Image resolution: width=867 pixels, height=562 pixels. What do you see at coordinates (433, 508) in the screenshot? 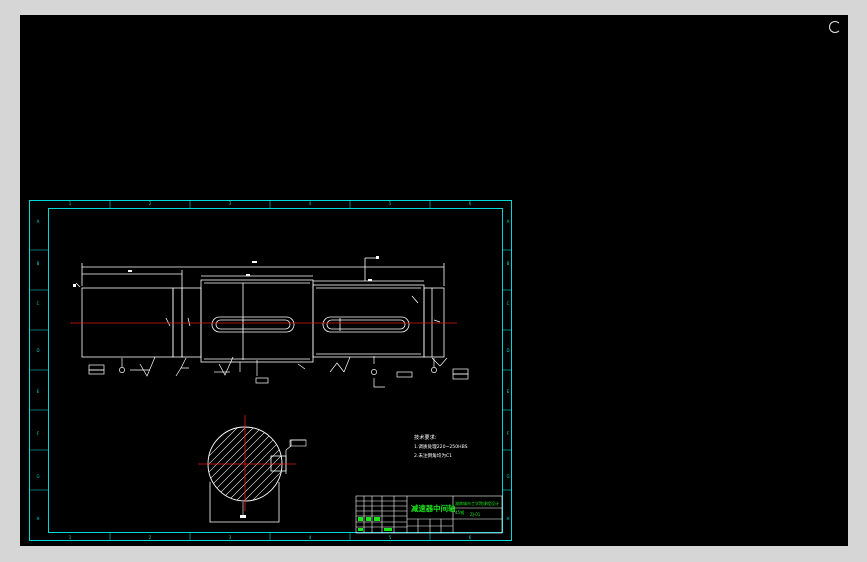
I see `title-block-part-name: 减速器中间轴` at bounding box center [433, 508].